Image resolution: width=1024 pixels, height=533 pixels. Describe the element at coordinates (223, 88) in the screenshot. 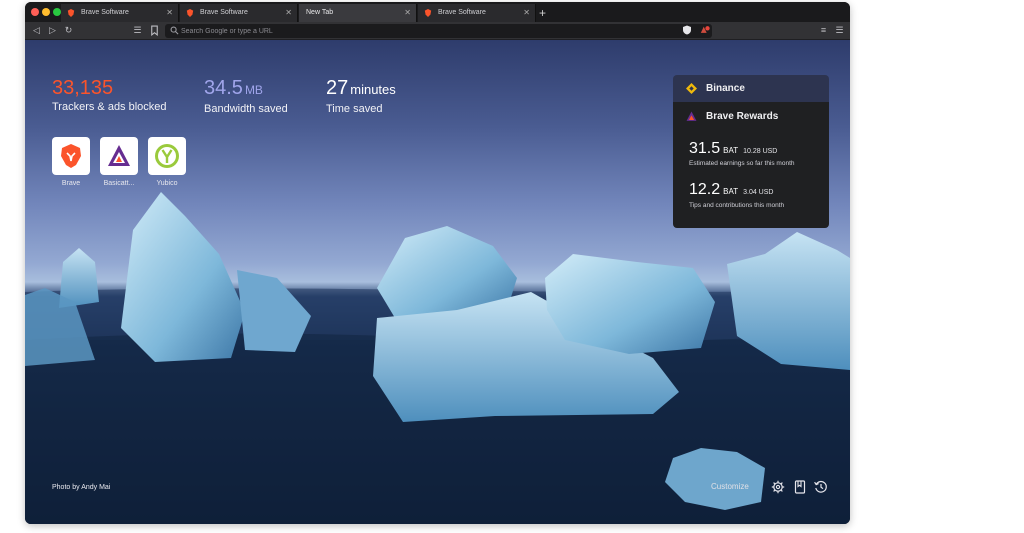

I see `bandwidth-value: 34.5` at that location.